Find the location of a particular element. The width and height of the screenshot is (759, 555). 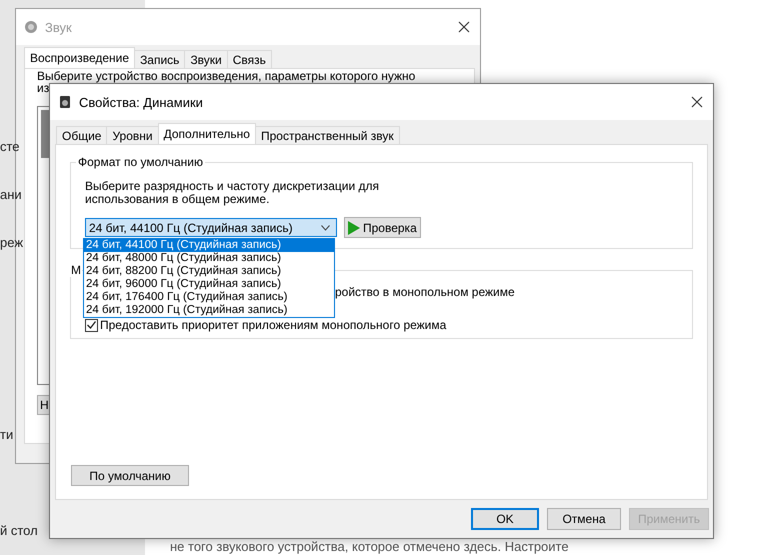

description-text: Выберите разрядность и частоту дискретизации для is located at coordinates (232, 186).